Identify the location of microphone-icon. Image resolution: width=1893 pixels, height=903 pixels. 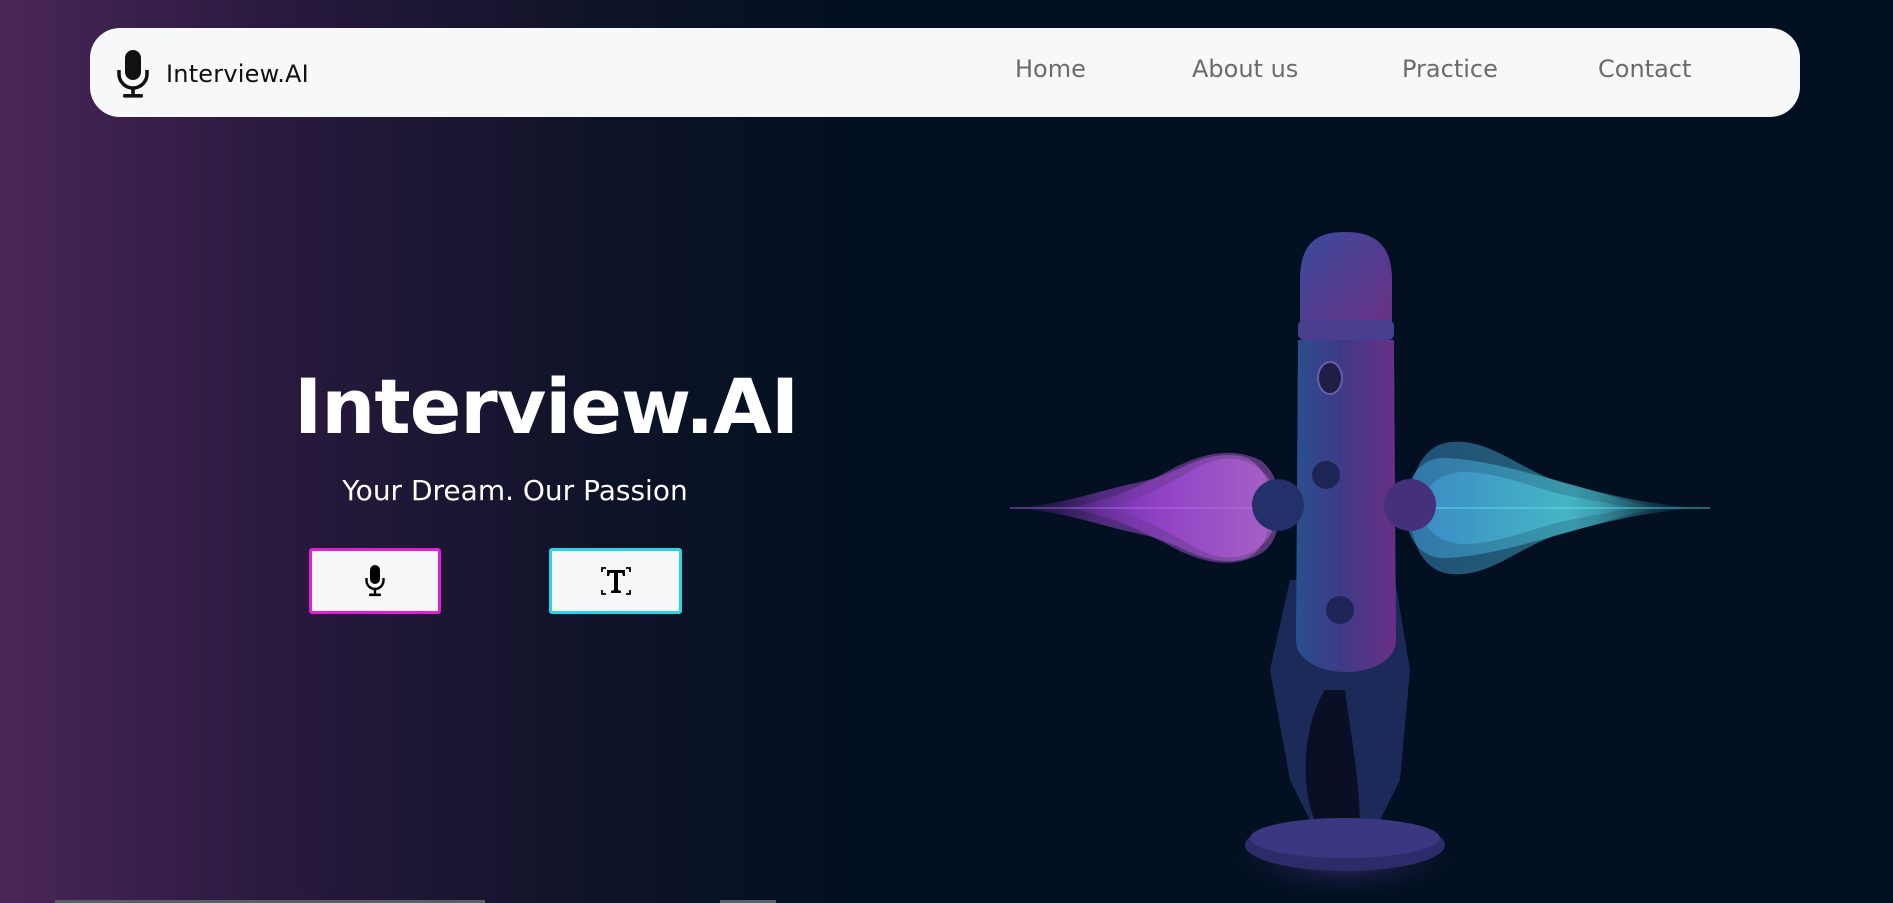
(375, 581).